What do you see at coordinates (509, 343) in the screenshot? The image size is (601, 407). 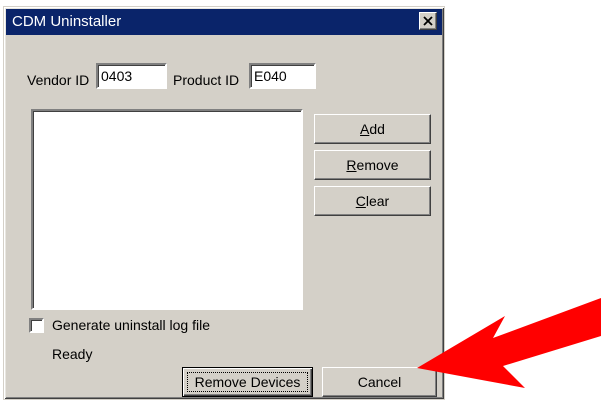 I see `red-arrow-pointer-icon` at bounding box center [509, 343].